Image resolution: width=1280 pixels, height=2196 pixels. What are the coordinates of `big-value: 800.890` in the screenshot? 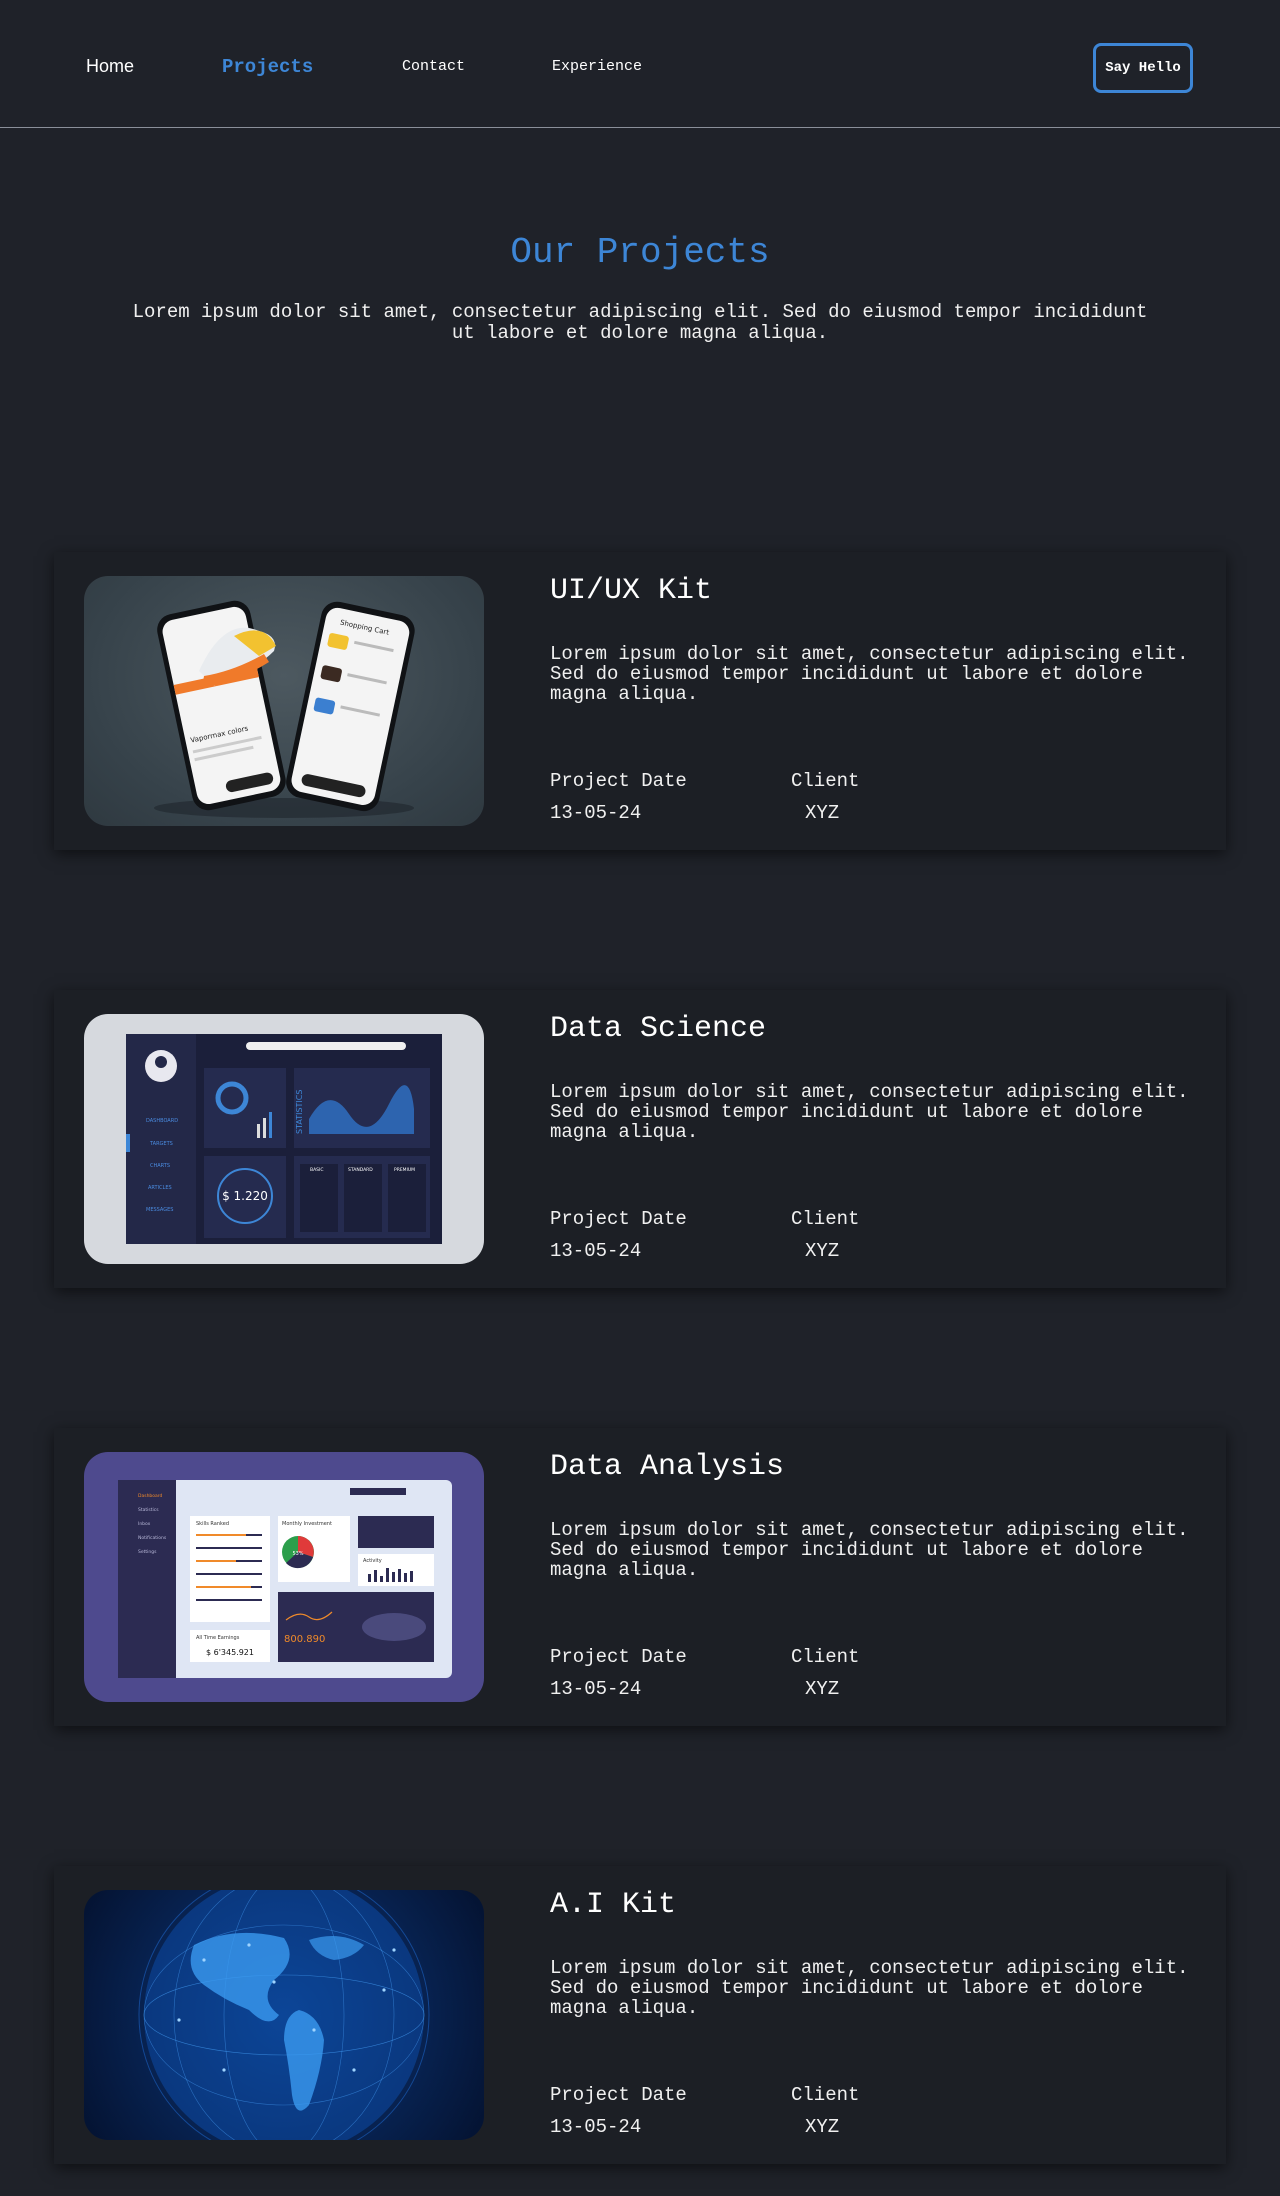 It's located at (304, 1639).